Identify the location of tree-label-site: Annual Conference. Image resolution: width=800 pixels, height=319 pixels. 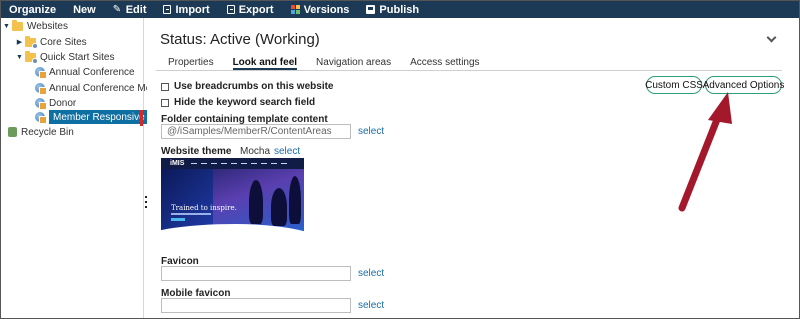
(92, 72).